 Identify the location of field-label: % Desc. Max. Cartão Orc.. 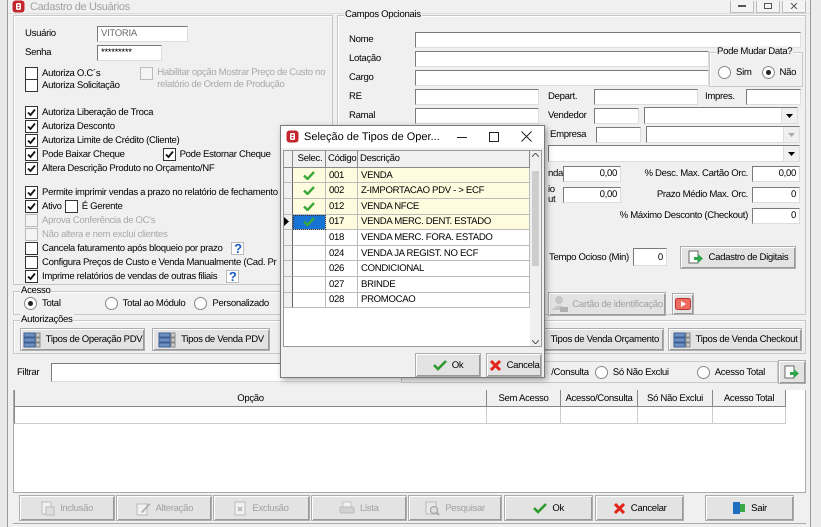
(696, 173).